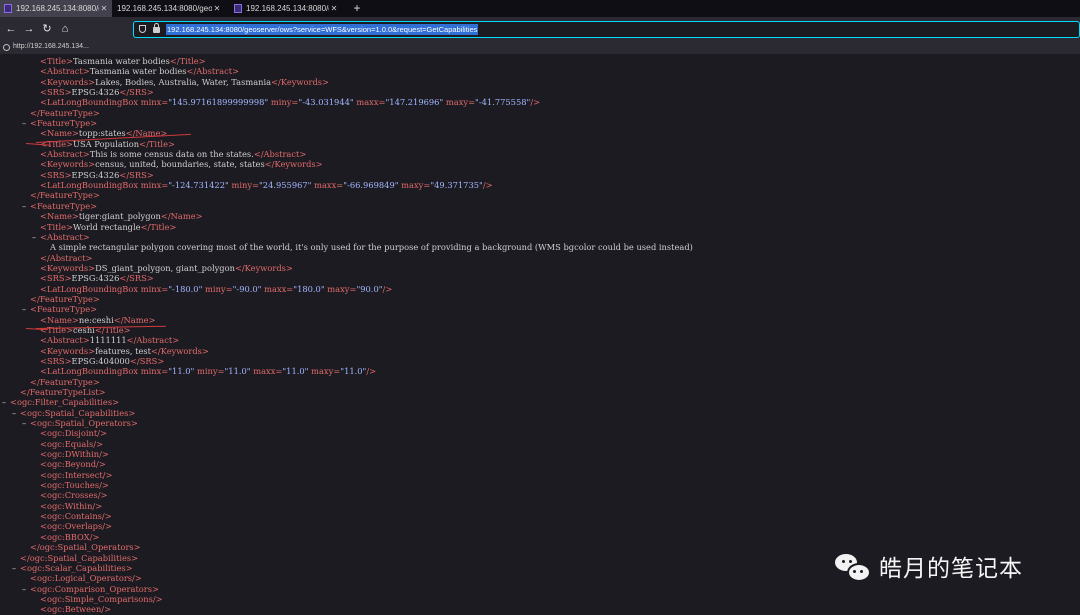 This screenshot has height=615, width=1080. What do you see at coordinates (142, 29) in the screenshot?
I see `tracking-shield-icon` at bounding box center [142, 29].